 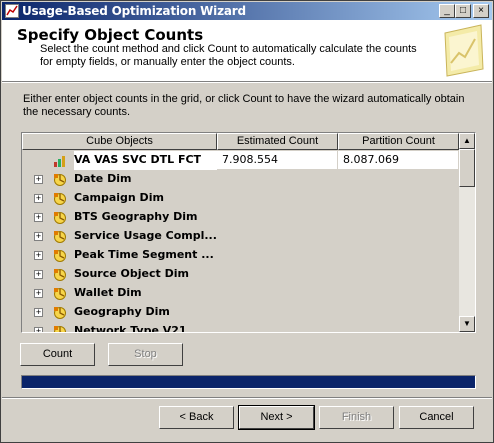 What do you see at coordinates (467, 141) in the screenshot?
I see `scroll-up-button: ▲` at bounding box center [467, 141].